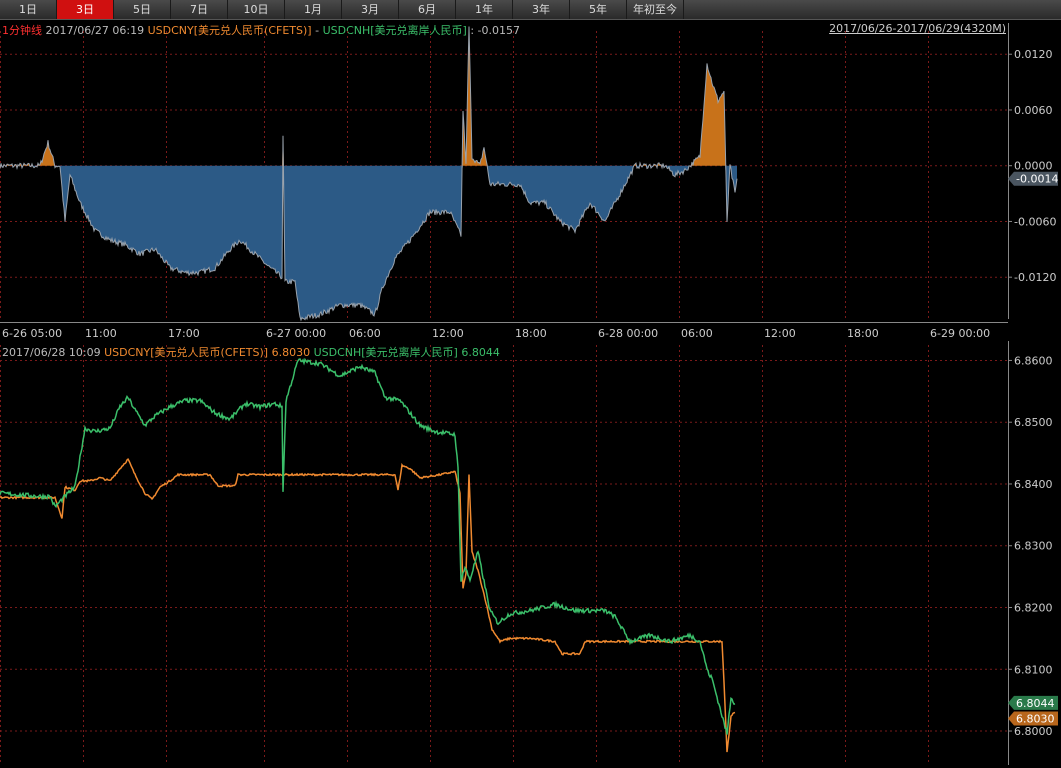 This screenshot has height=768, width=1061. What do you see at coordinates (199, 9) in the screenshot?
I see `tab-7d: 7日` at bounding box center [199, 9].